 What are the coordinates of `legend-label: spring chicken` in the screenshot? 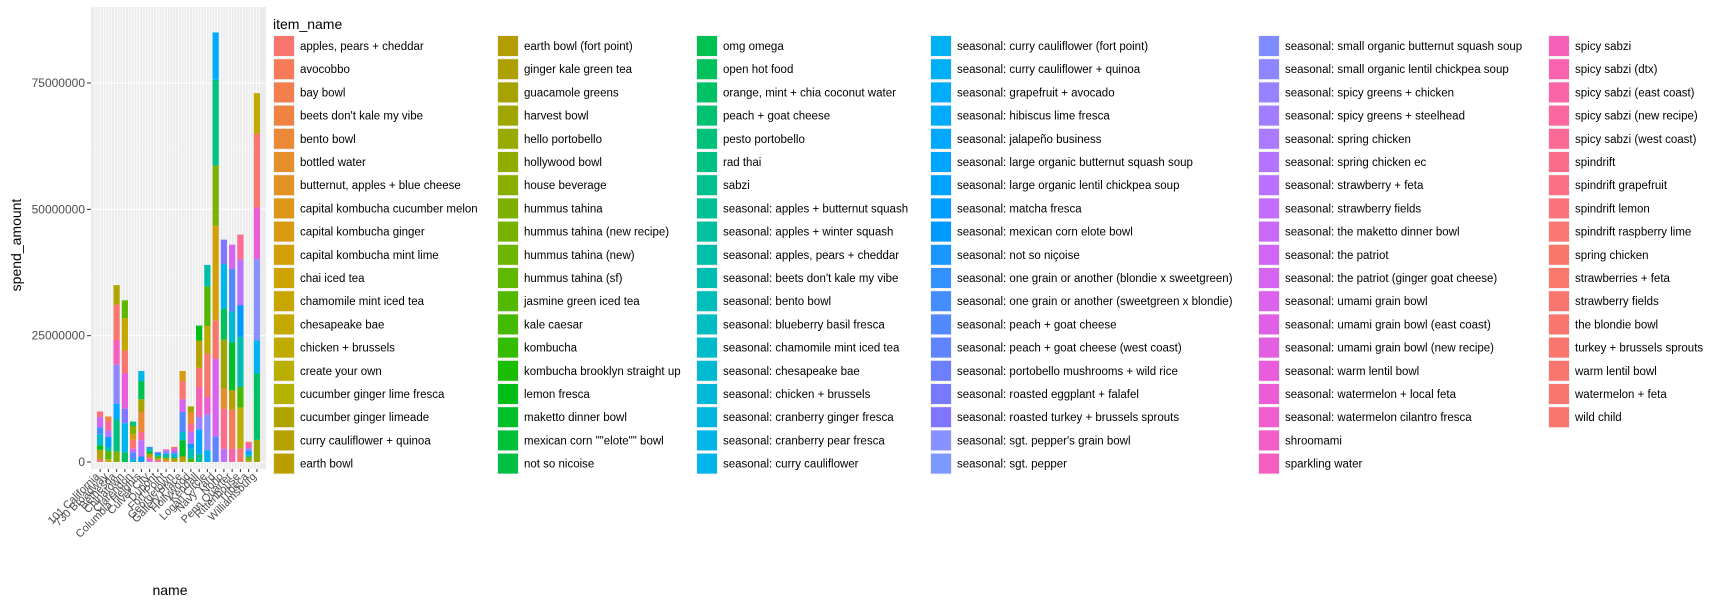 It's located at (1612, 256).